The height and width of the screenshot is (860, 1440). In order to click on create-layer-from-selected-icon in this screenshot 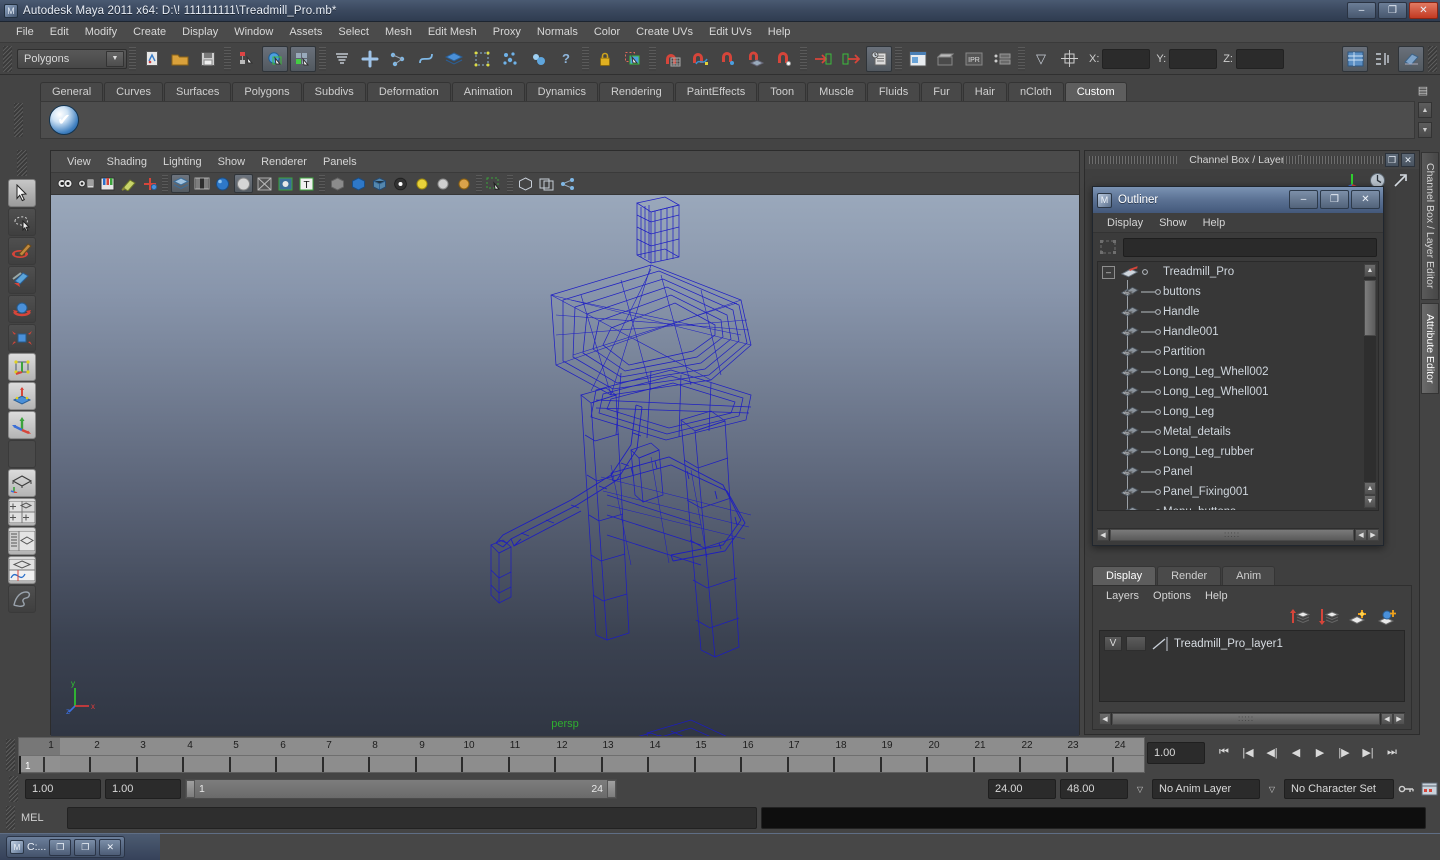, I will do `click(1387, 617)`.